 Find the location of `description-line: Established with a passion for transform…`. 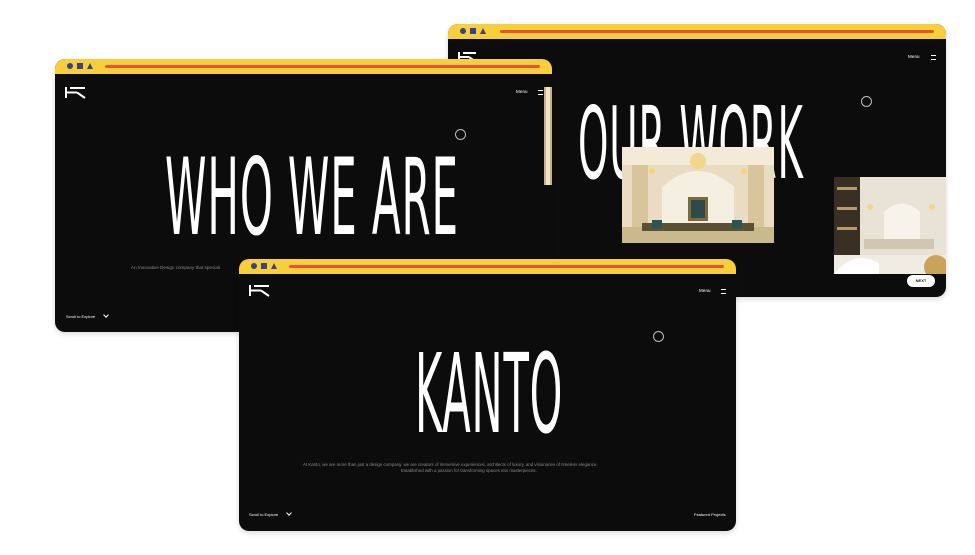

description-line: Established with a passion for transform… is located at coordinates (469, 470).